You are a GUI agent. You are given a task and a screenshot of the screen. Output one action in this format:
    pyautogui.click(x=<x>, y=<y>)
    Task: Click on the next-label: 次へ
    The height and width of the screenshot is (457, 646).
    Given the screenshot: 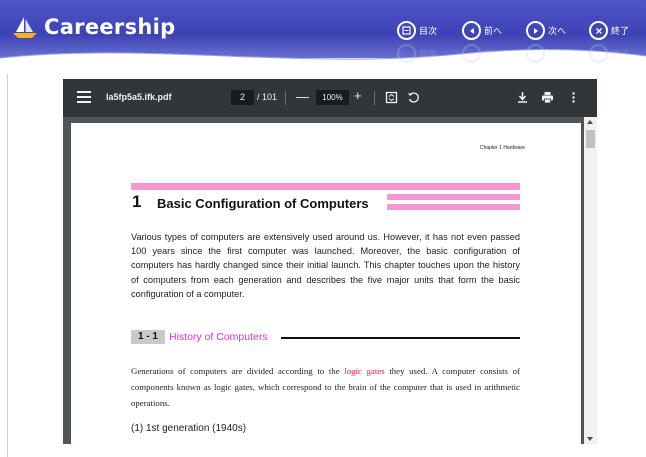 What is the action you would take?
    pyautogui.click(x=557, y=32)
    